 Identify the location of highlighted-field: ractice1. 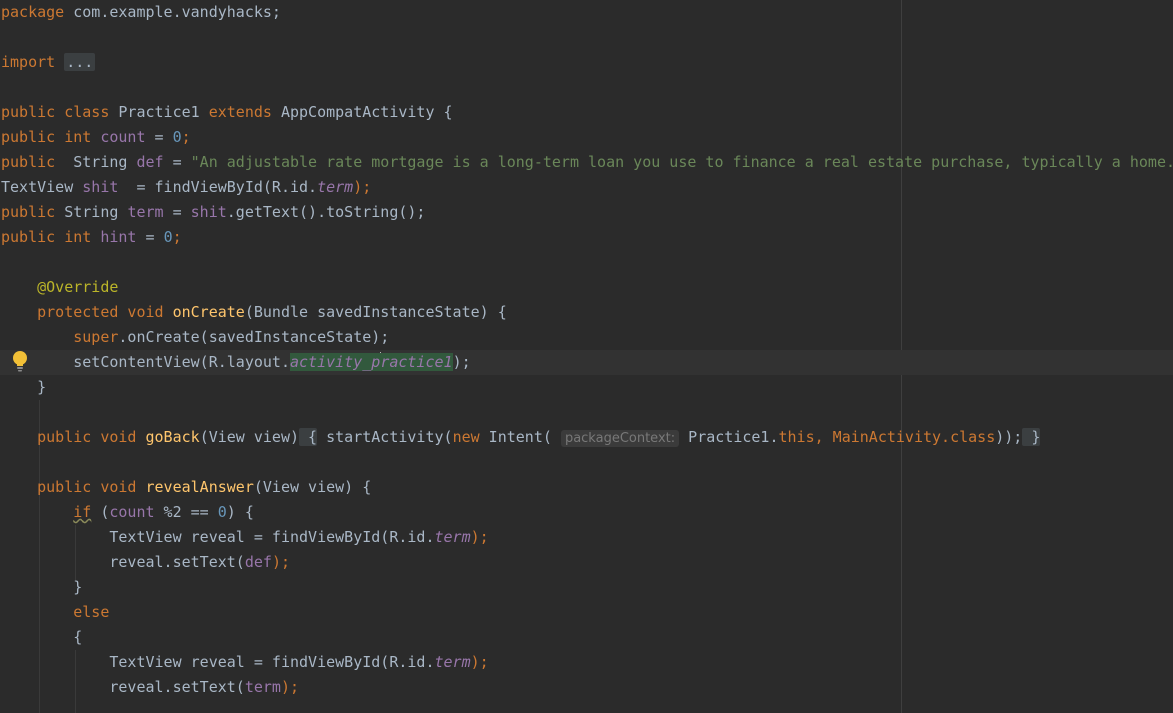
(416, 362).